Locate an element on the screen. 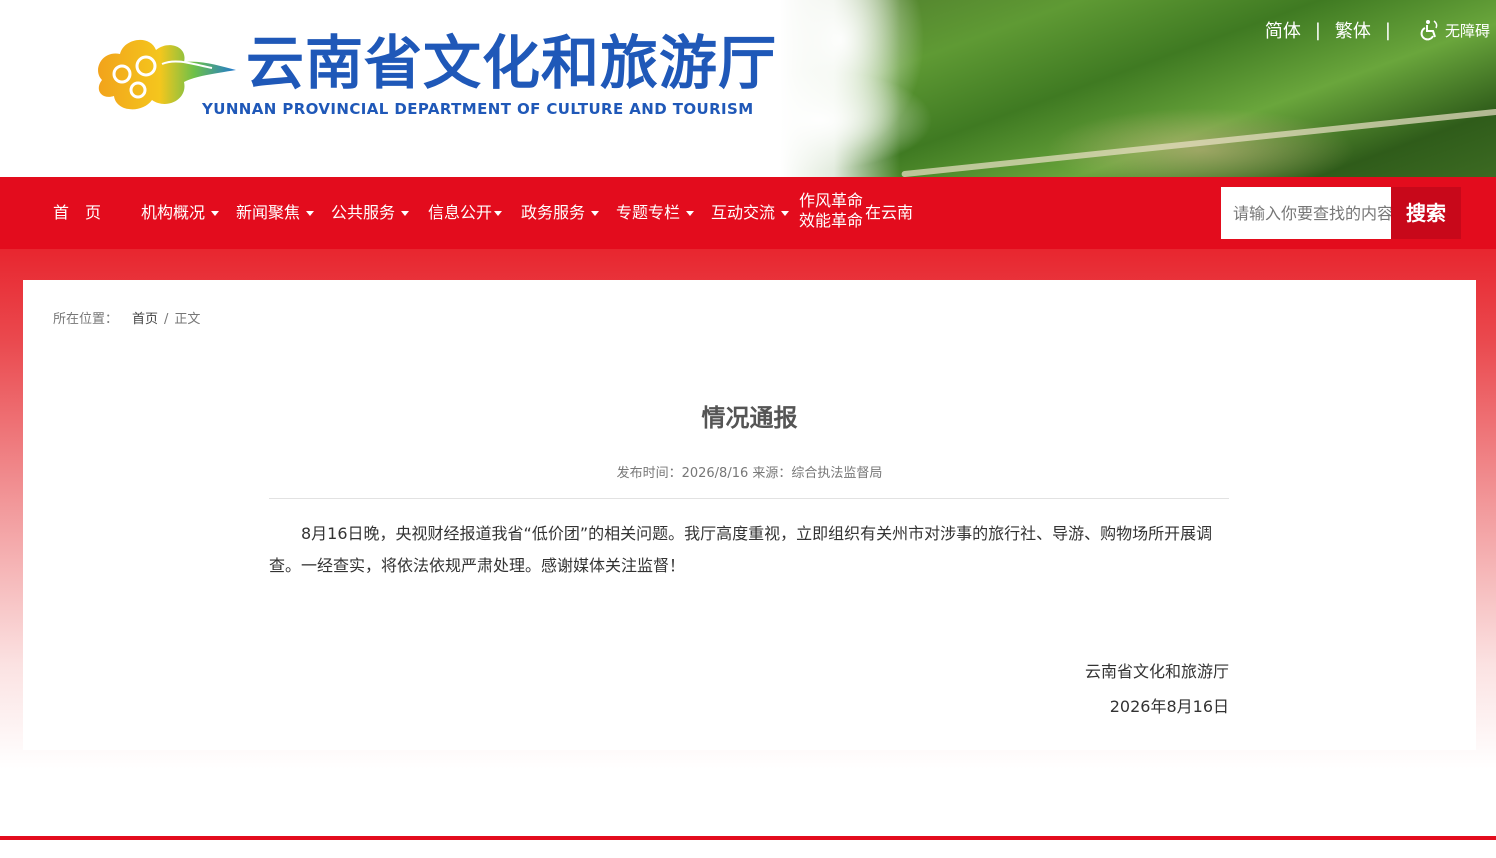 Image resolution: width=1496 pixels, height=858 pixels. search-button: 搜索 is located at coordinates (1426, 213).